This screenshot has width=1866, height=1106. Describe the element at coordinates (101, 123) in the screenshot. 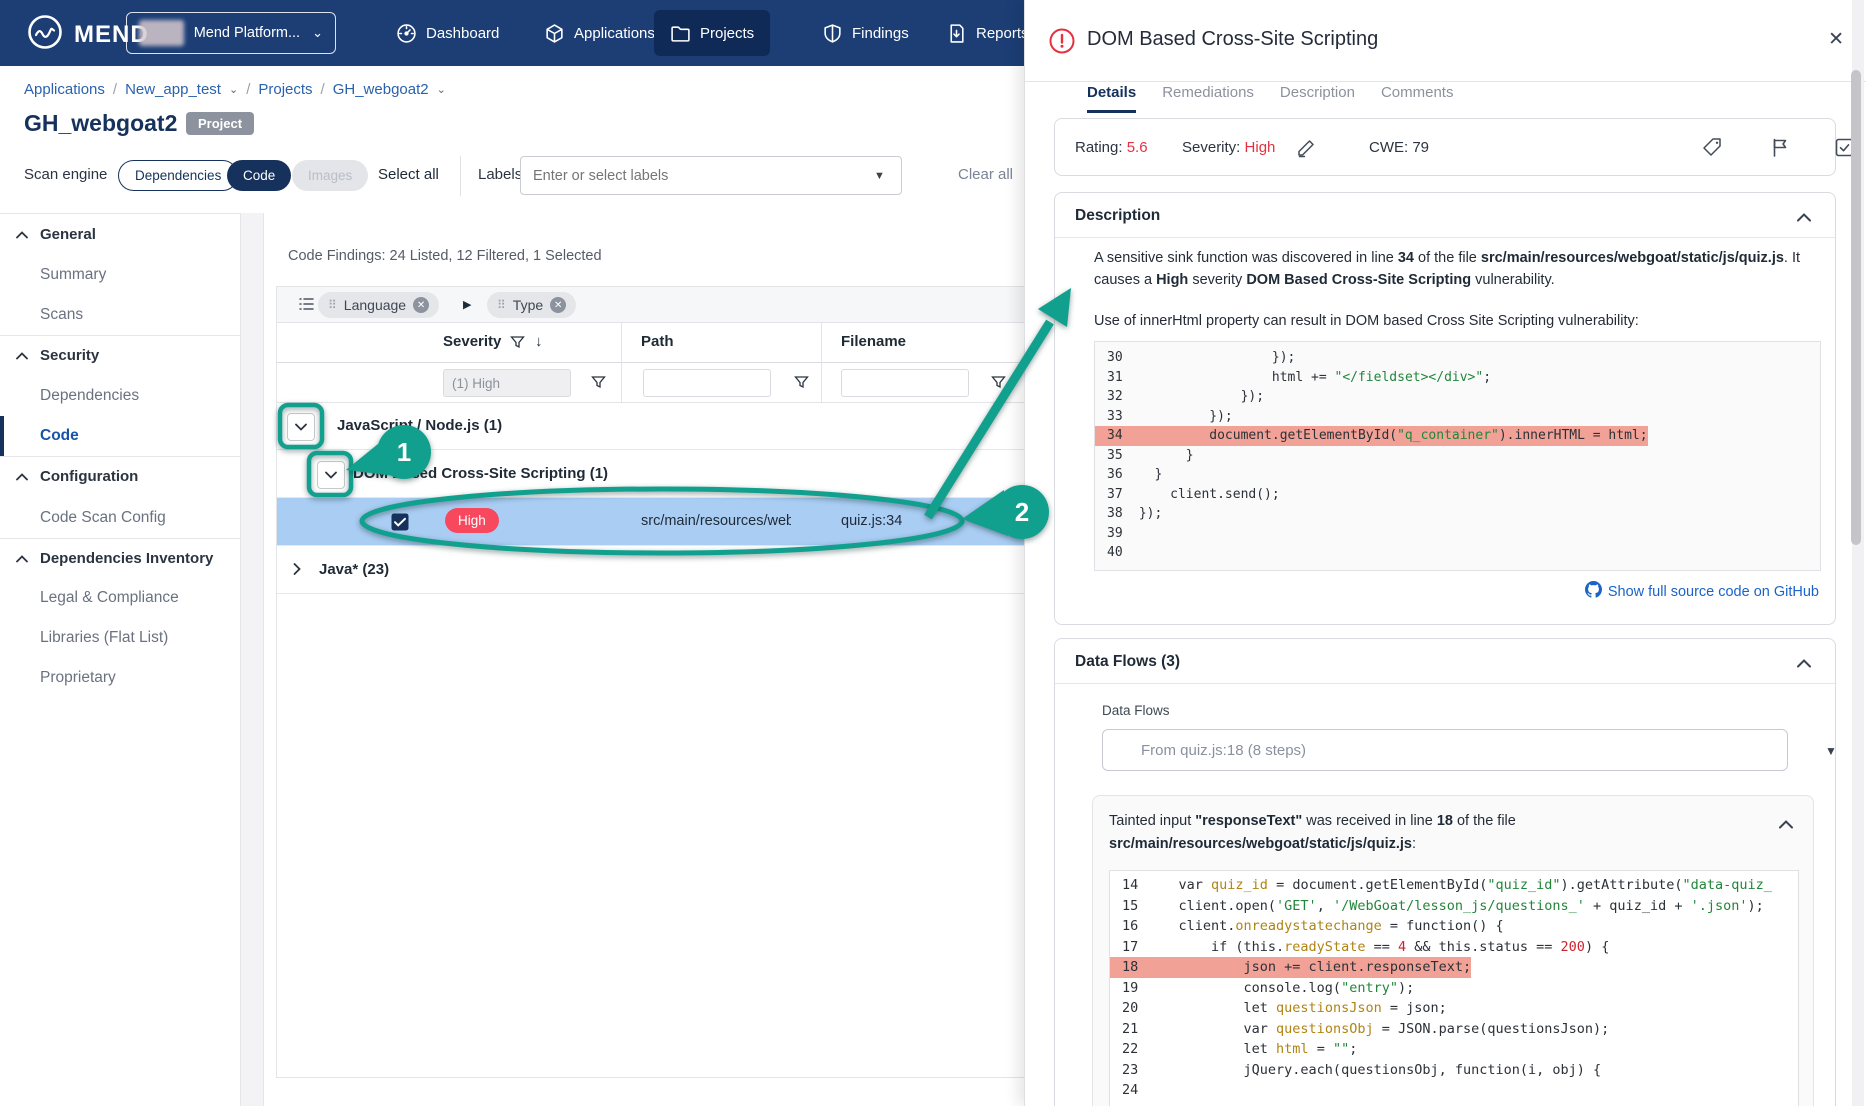

I see `page-title: GH_webgoat2` at that location.